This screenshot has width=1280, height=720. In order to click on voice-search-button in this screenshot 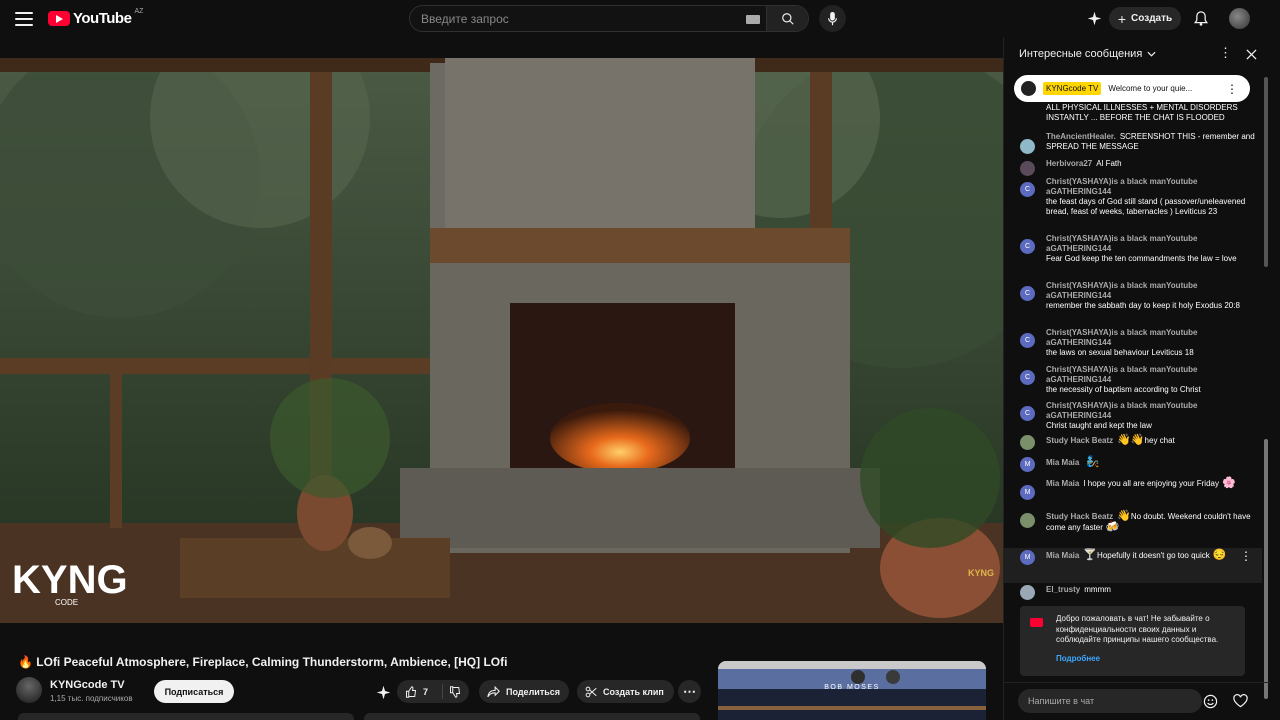, I will do `click(832, 18)`.